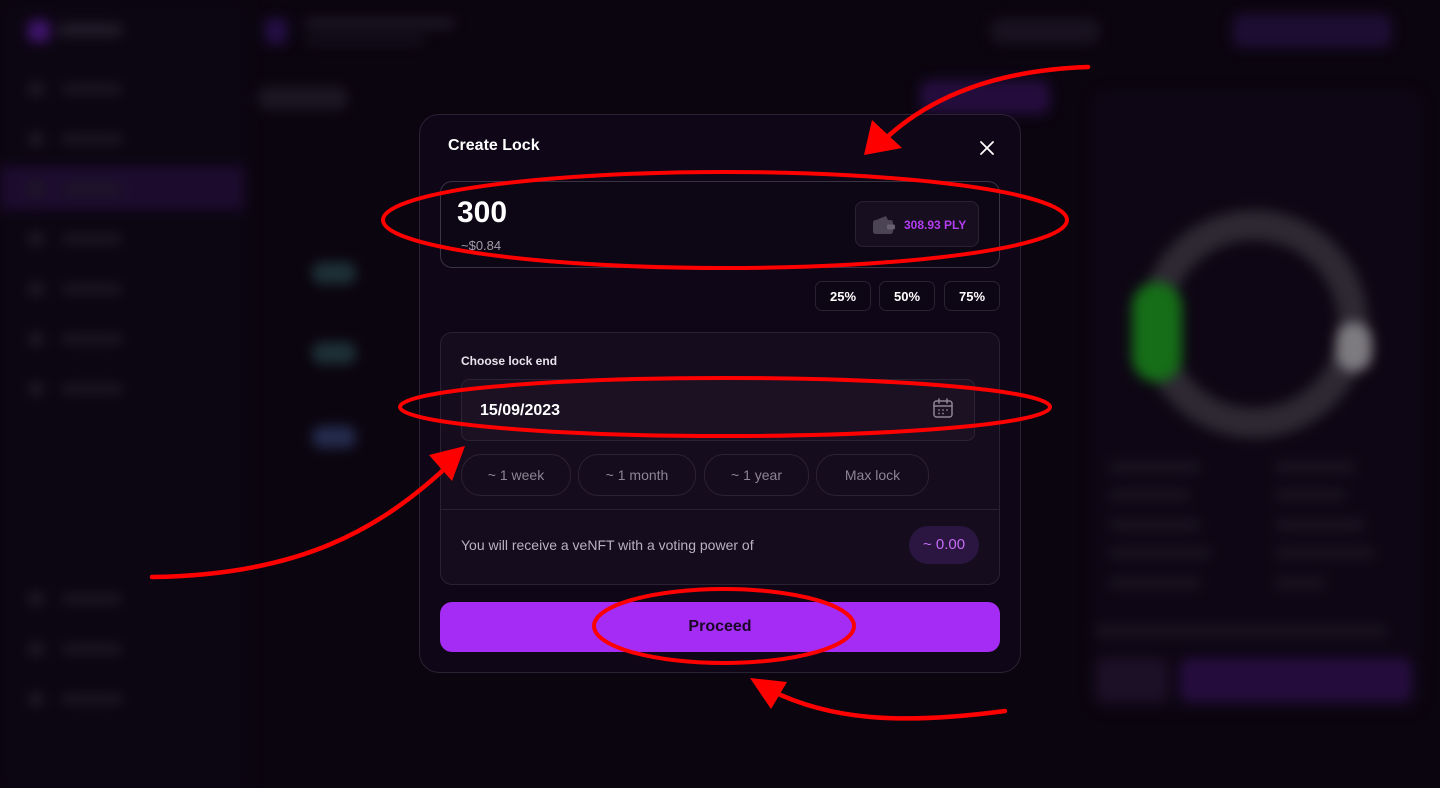 Image resolution: width=1440 pixels, height=788 pixels. I want to click on bg-action-pill, so click(985, 97).